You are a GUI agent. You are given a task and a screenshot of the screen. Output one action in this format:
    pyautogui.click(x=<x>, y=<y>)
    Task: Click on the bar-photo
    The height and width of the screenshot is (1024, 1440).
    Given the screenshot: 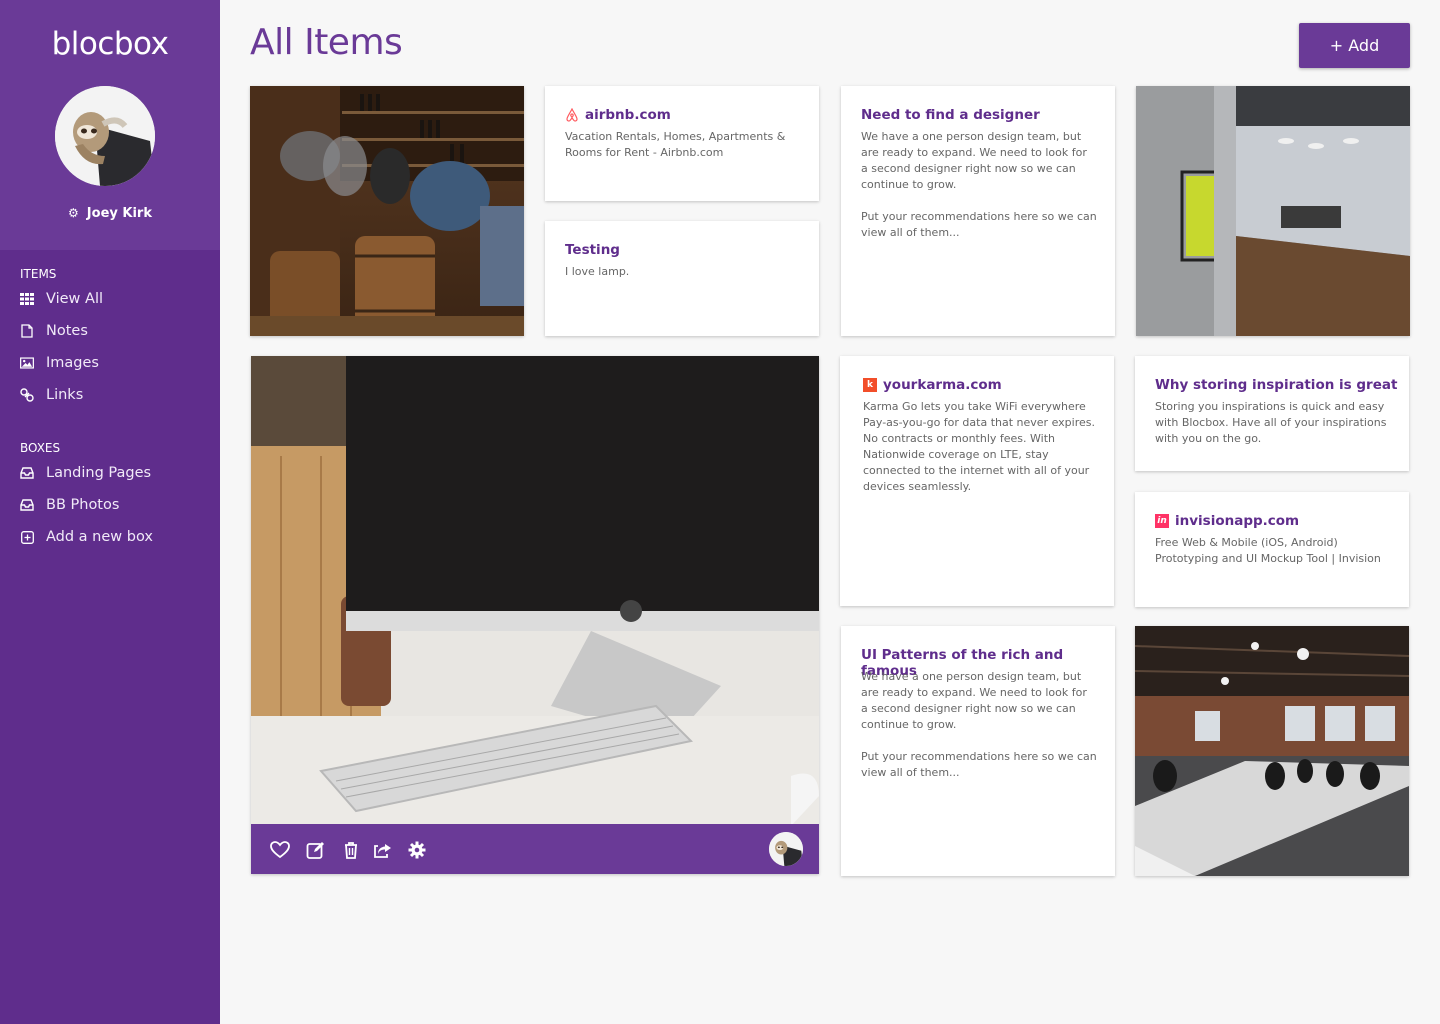 What is the action you would take?
    pyautogui.click(x=387, y=211)
    